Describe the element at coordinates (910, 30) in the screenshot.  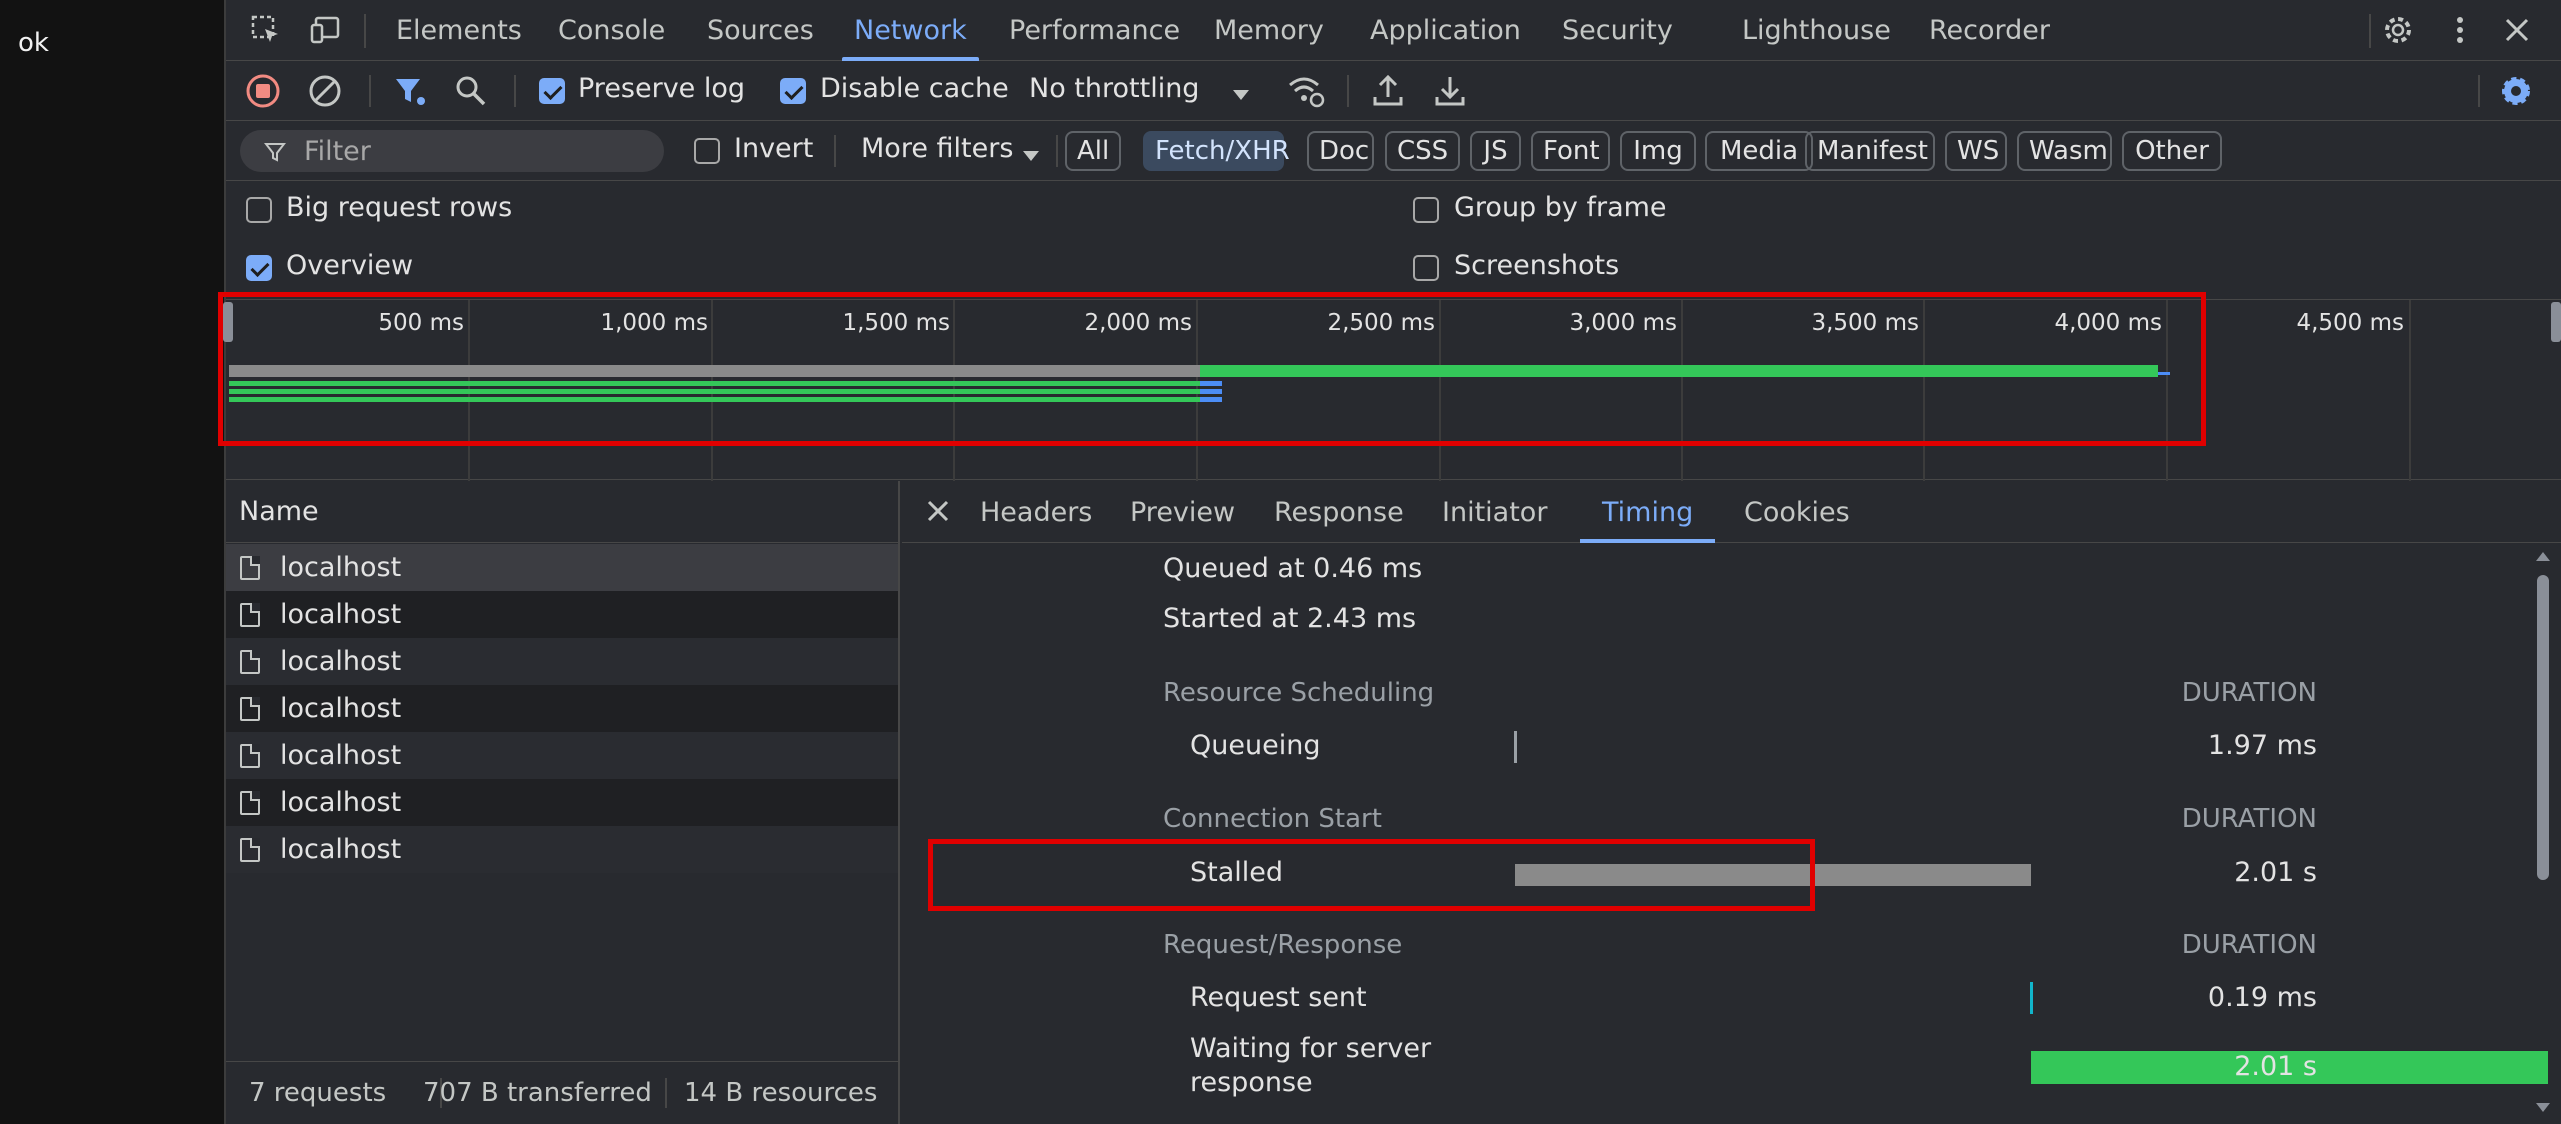
I see `tab-network: Network` at that location.